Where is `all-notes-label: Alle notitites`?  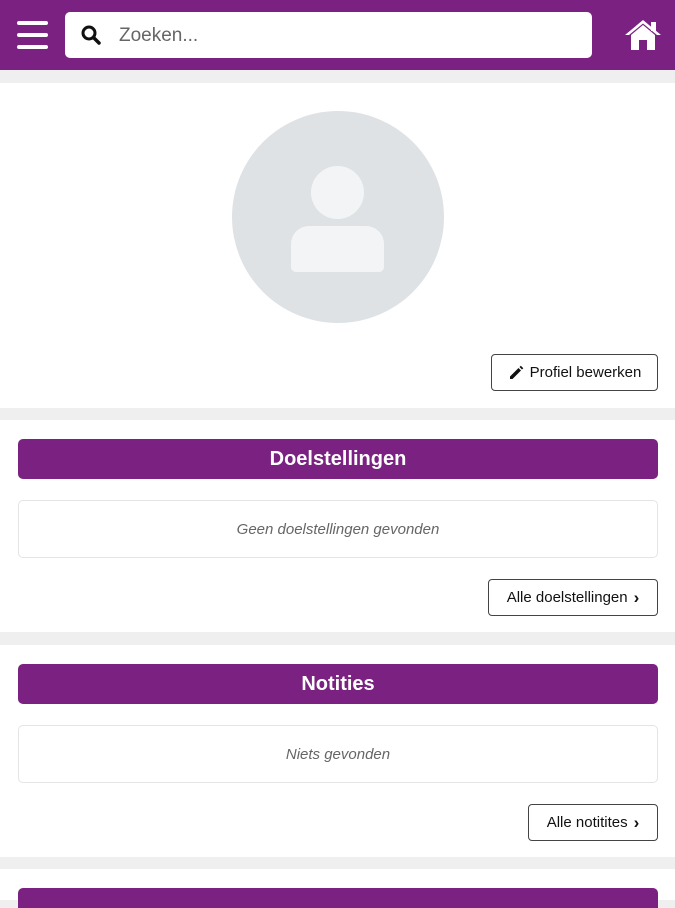 all-notes-label: Alle notitites is located at coordinates (587, 822).